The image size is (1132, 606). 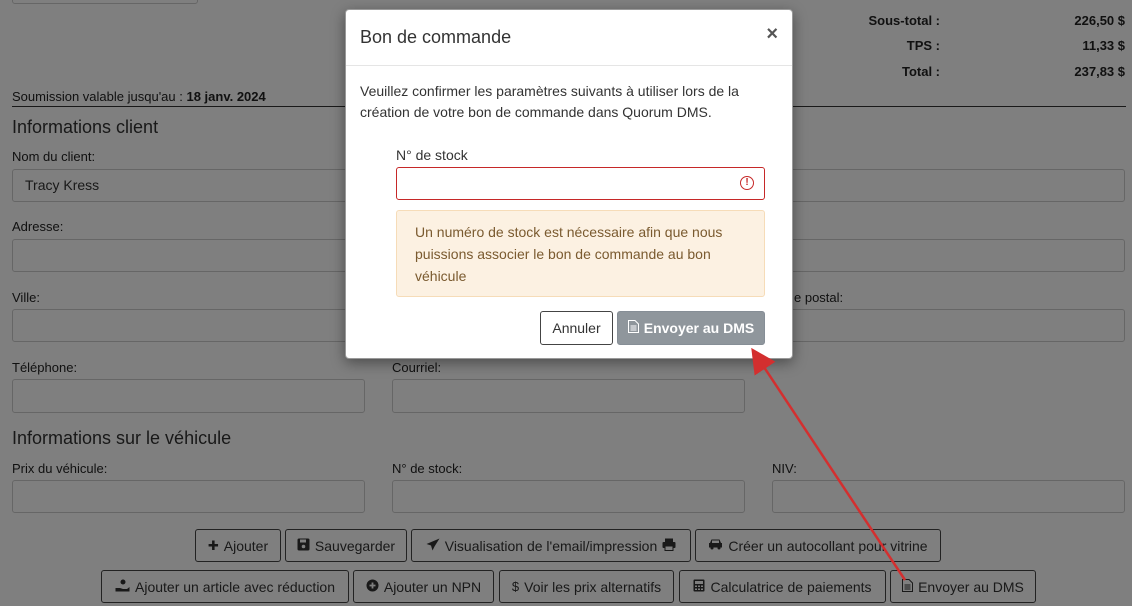 What do you see at coordinates (699, 328) in the screenshot?
I see `modal-send-label: Envoyer au DMS` at bounding box center [699, 328].